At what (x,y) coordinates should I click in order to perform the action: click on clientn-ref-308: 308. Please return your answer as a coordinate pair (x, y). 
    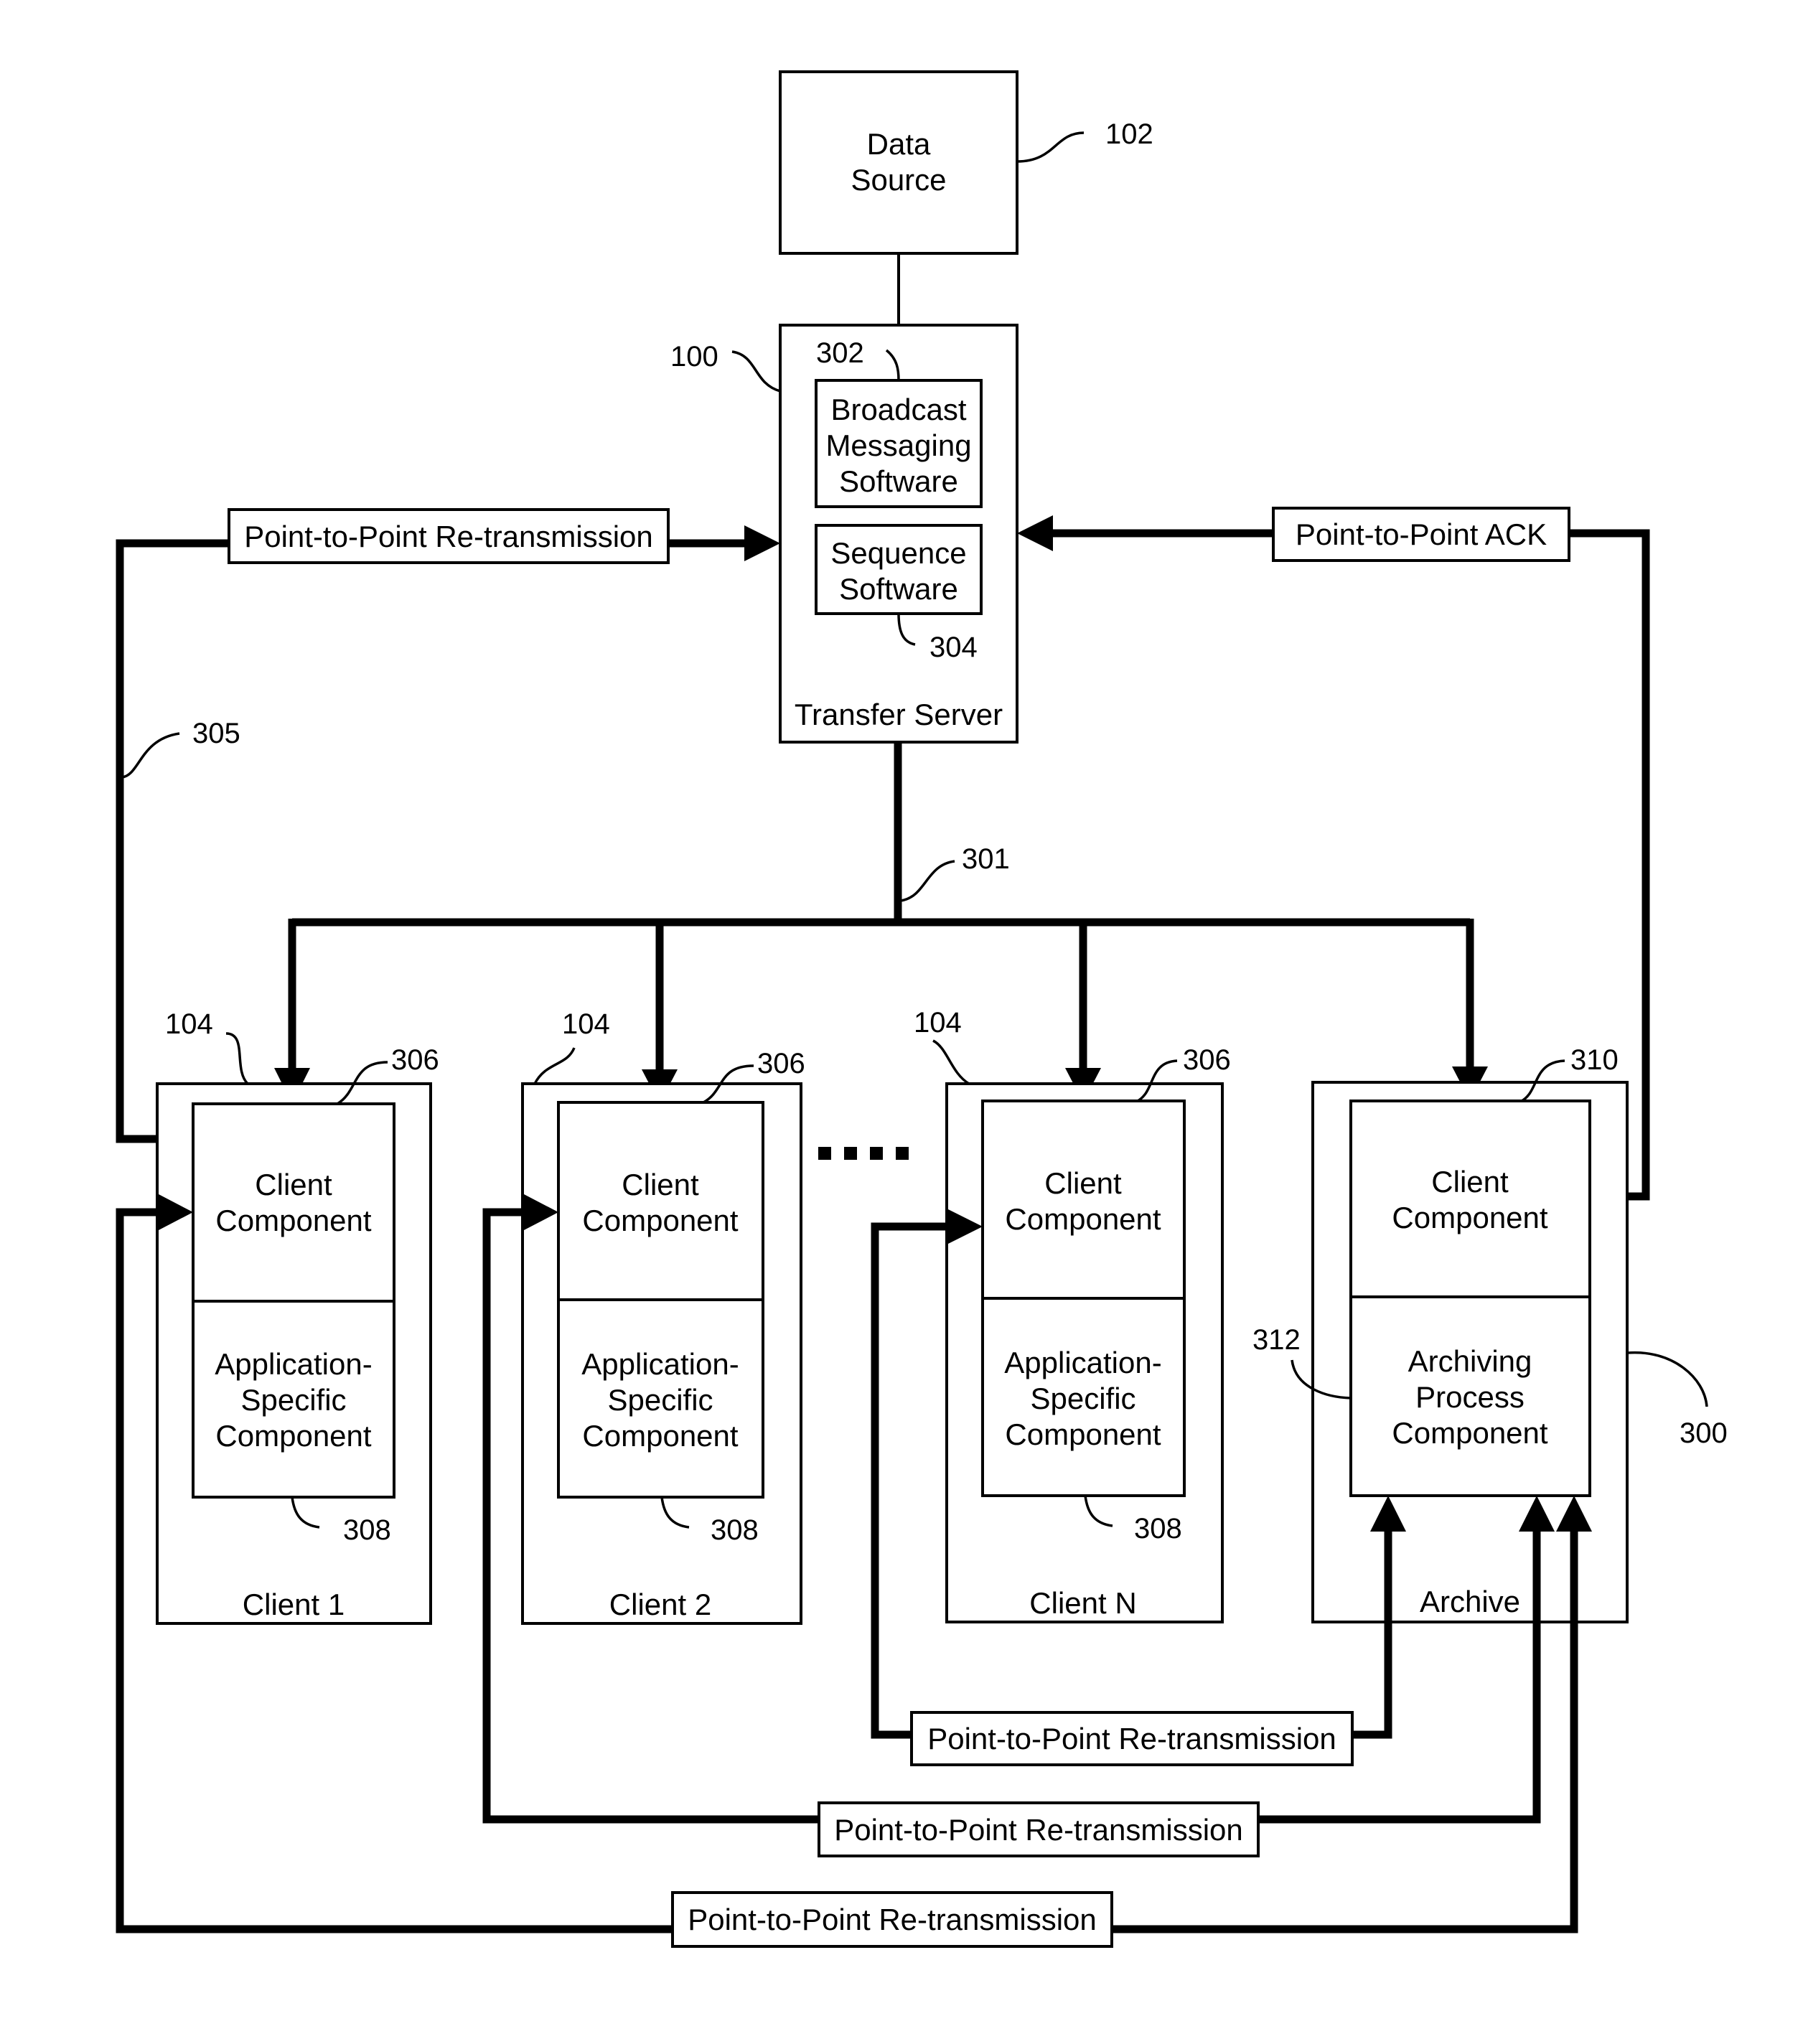
    Looking at the image, I should click on (1158, 1528).